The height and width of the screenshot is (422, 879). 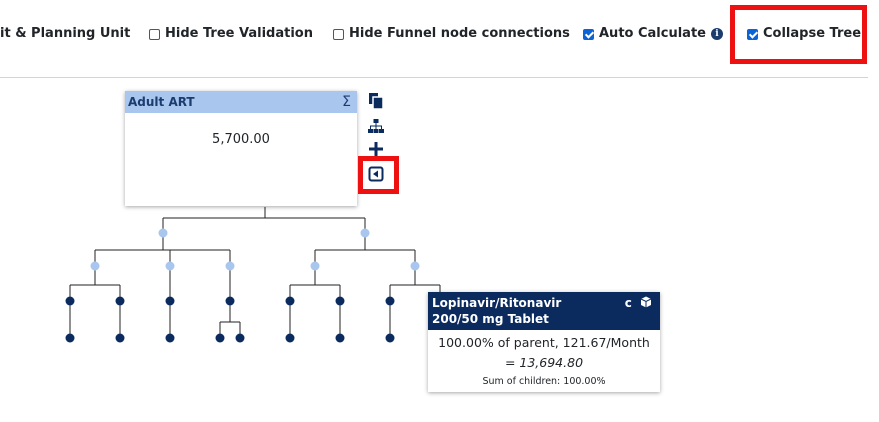 I want to click on leaf-node-value: = 13,694.80, so click(x=544, y=362).